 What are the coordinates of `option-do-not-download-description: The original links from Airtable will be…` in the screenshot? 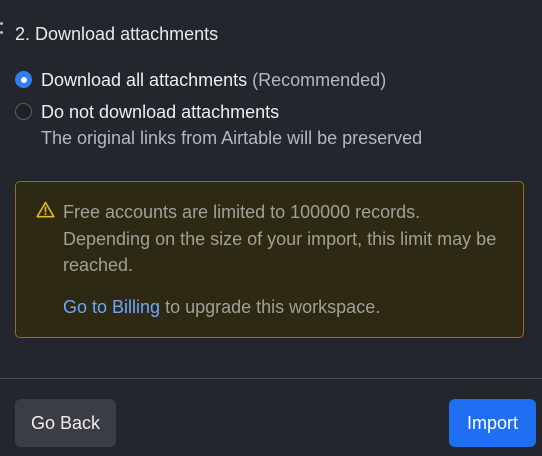 It's located at (232, 138).